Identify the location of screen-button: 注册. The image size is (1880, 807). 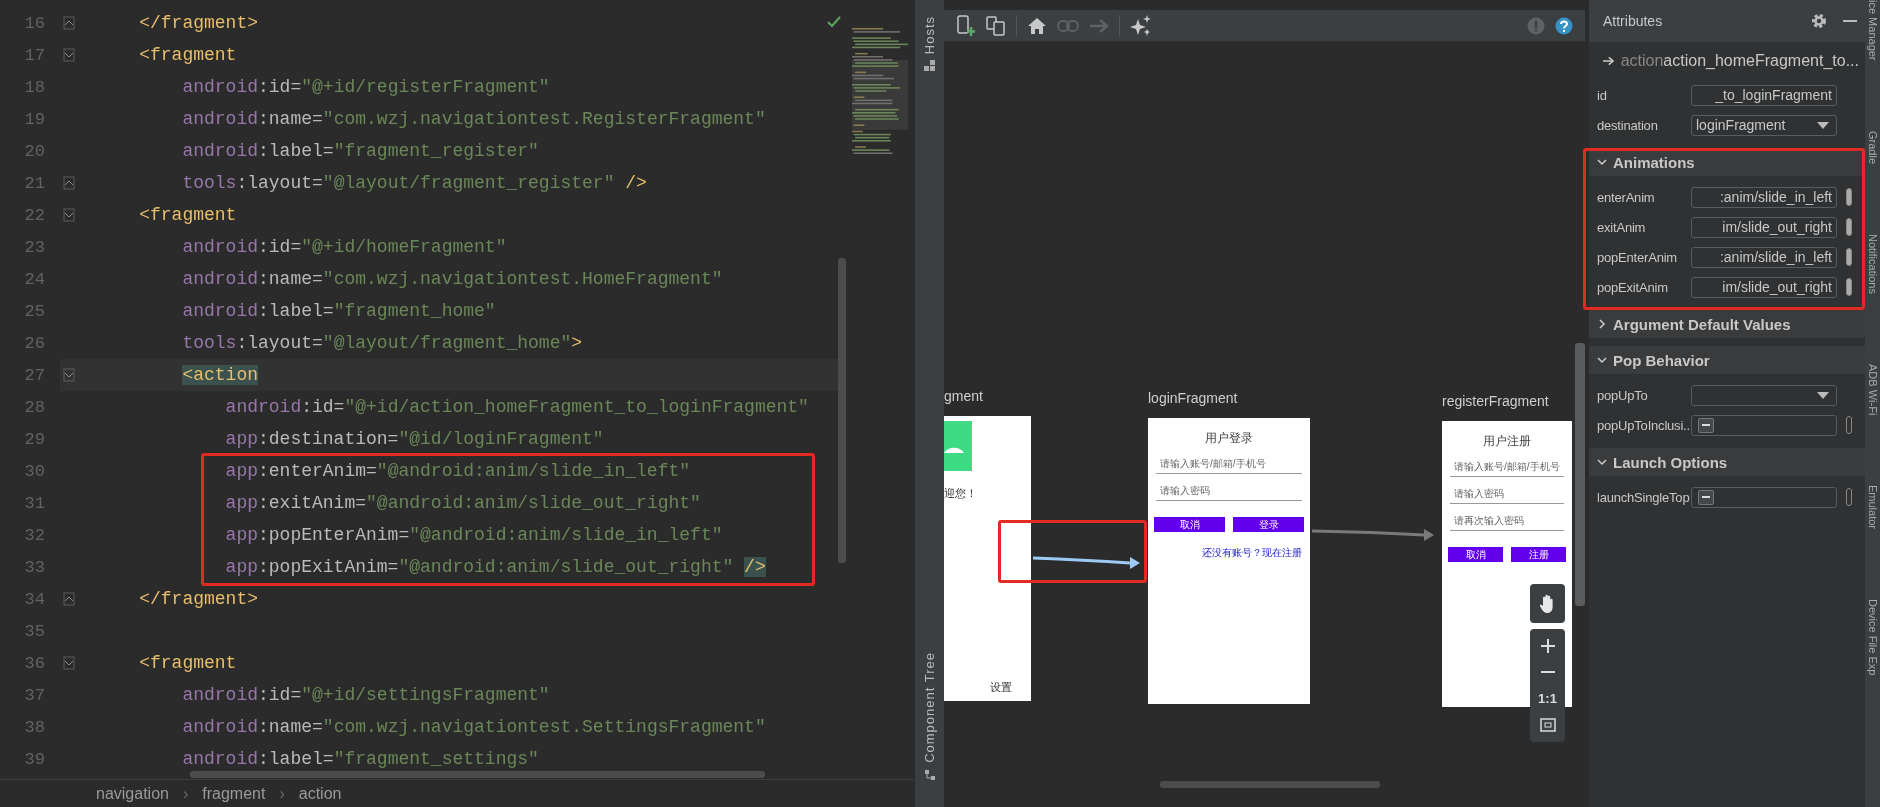
(1538, 554).